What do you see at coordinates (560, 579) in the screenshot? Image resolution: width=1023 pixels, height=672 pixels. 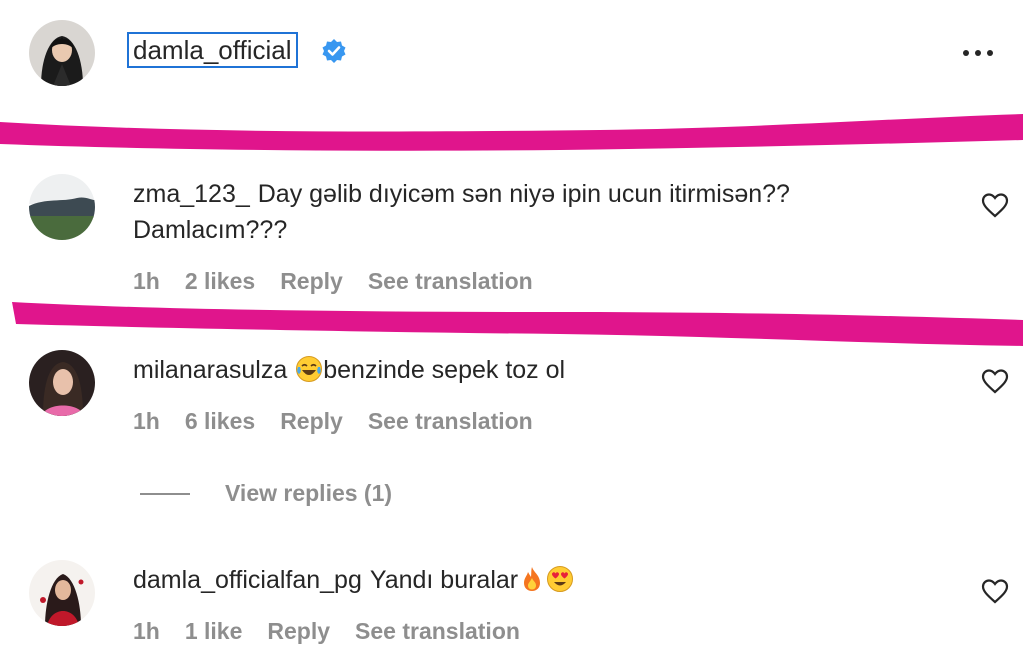 I see `heart-eyes-icon` at bounding box center [560, 579].